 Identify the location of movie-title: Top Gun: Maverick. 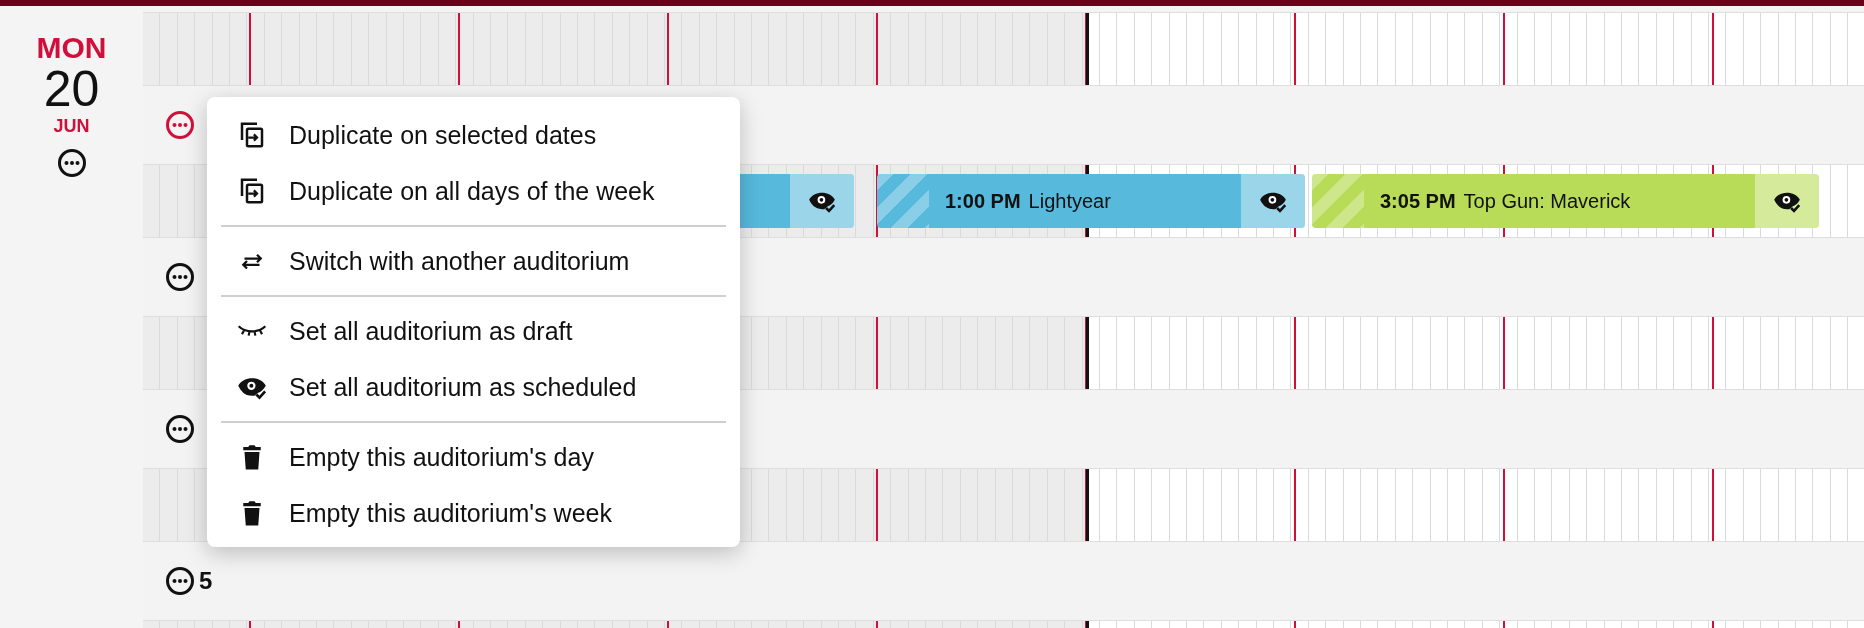
(1547, 201).